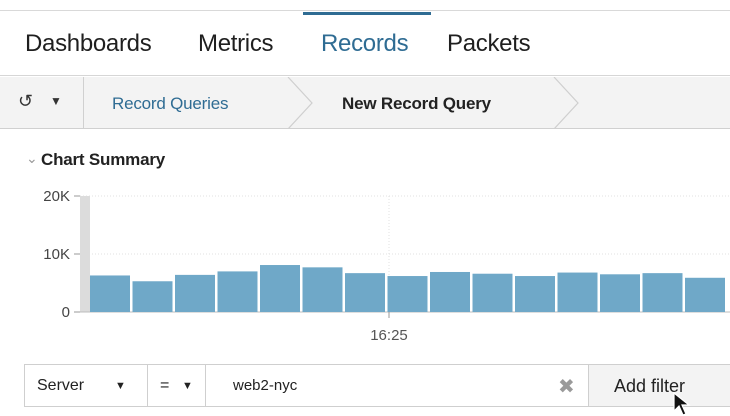  Describe the element at coordinates (265, 385) in the screenshot. I see `filter-value-input: web2-nyc` at that location.